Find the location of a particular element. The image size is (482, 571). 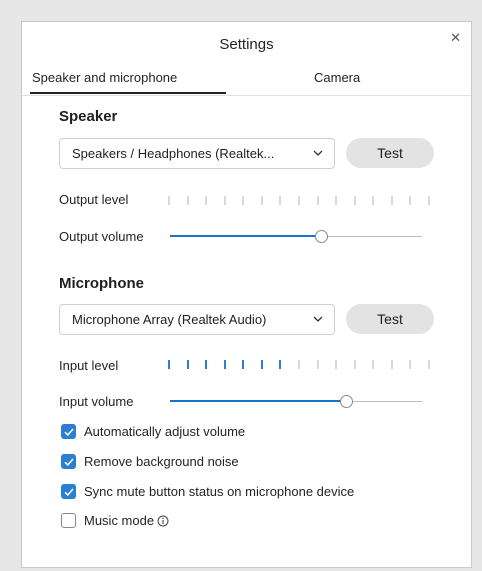

microphone-section-title: Microphone is located at coordinates (101, 283).